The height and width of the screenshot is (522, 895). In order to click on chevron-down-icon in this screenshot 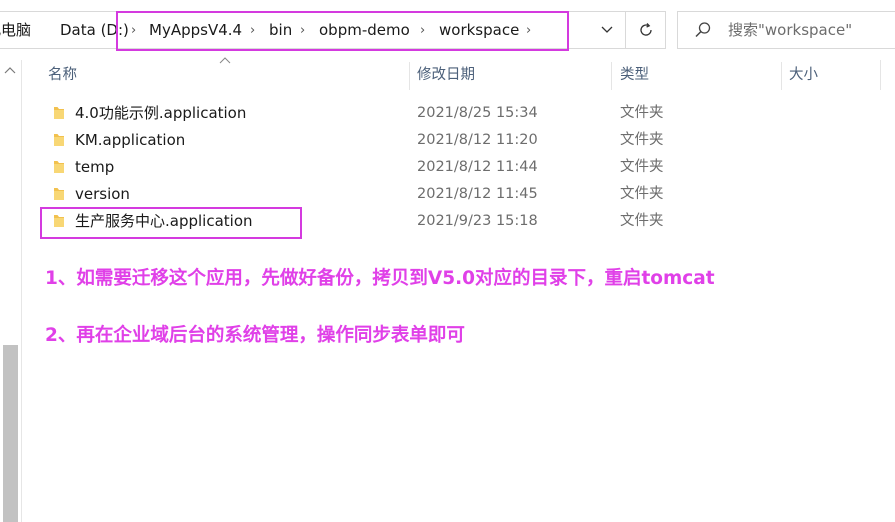, I will do `click(606, 29)`.